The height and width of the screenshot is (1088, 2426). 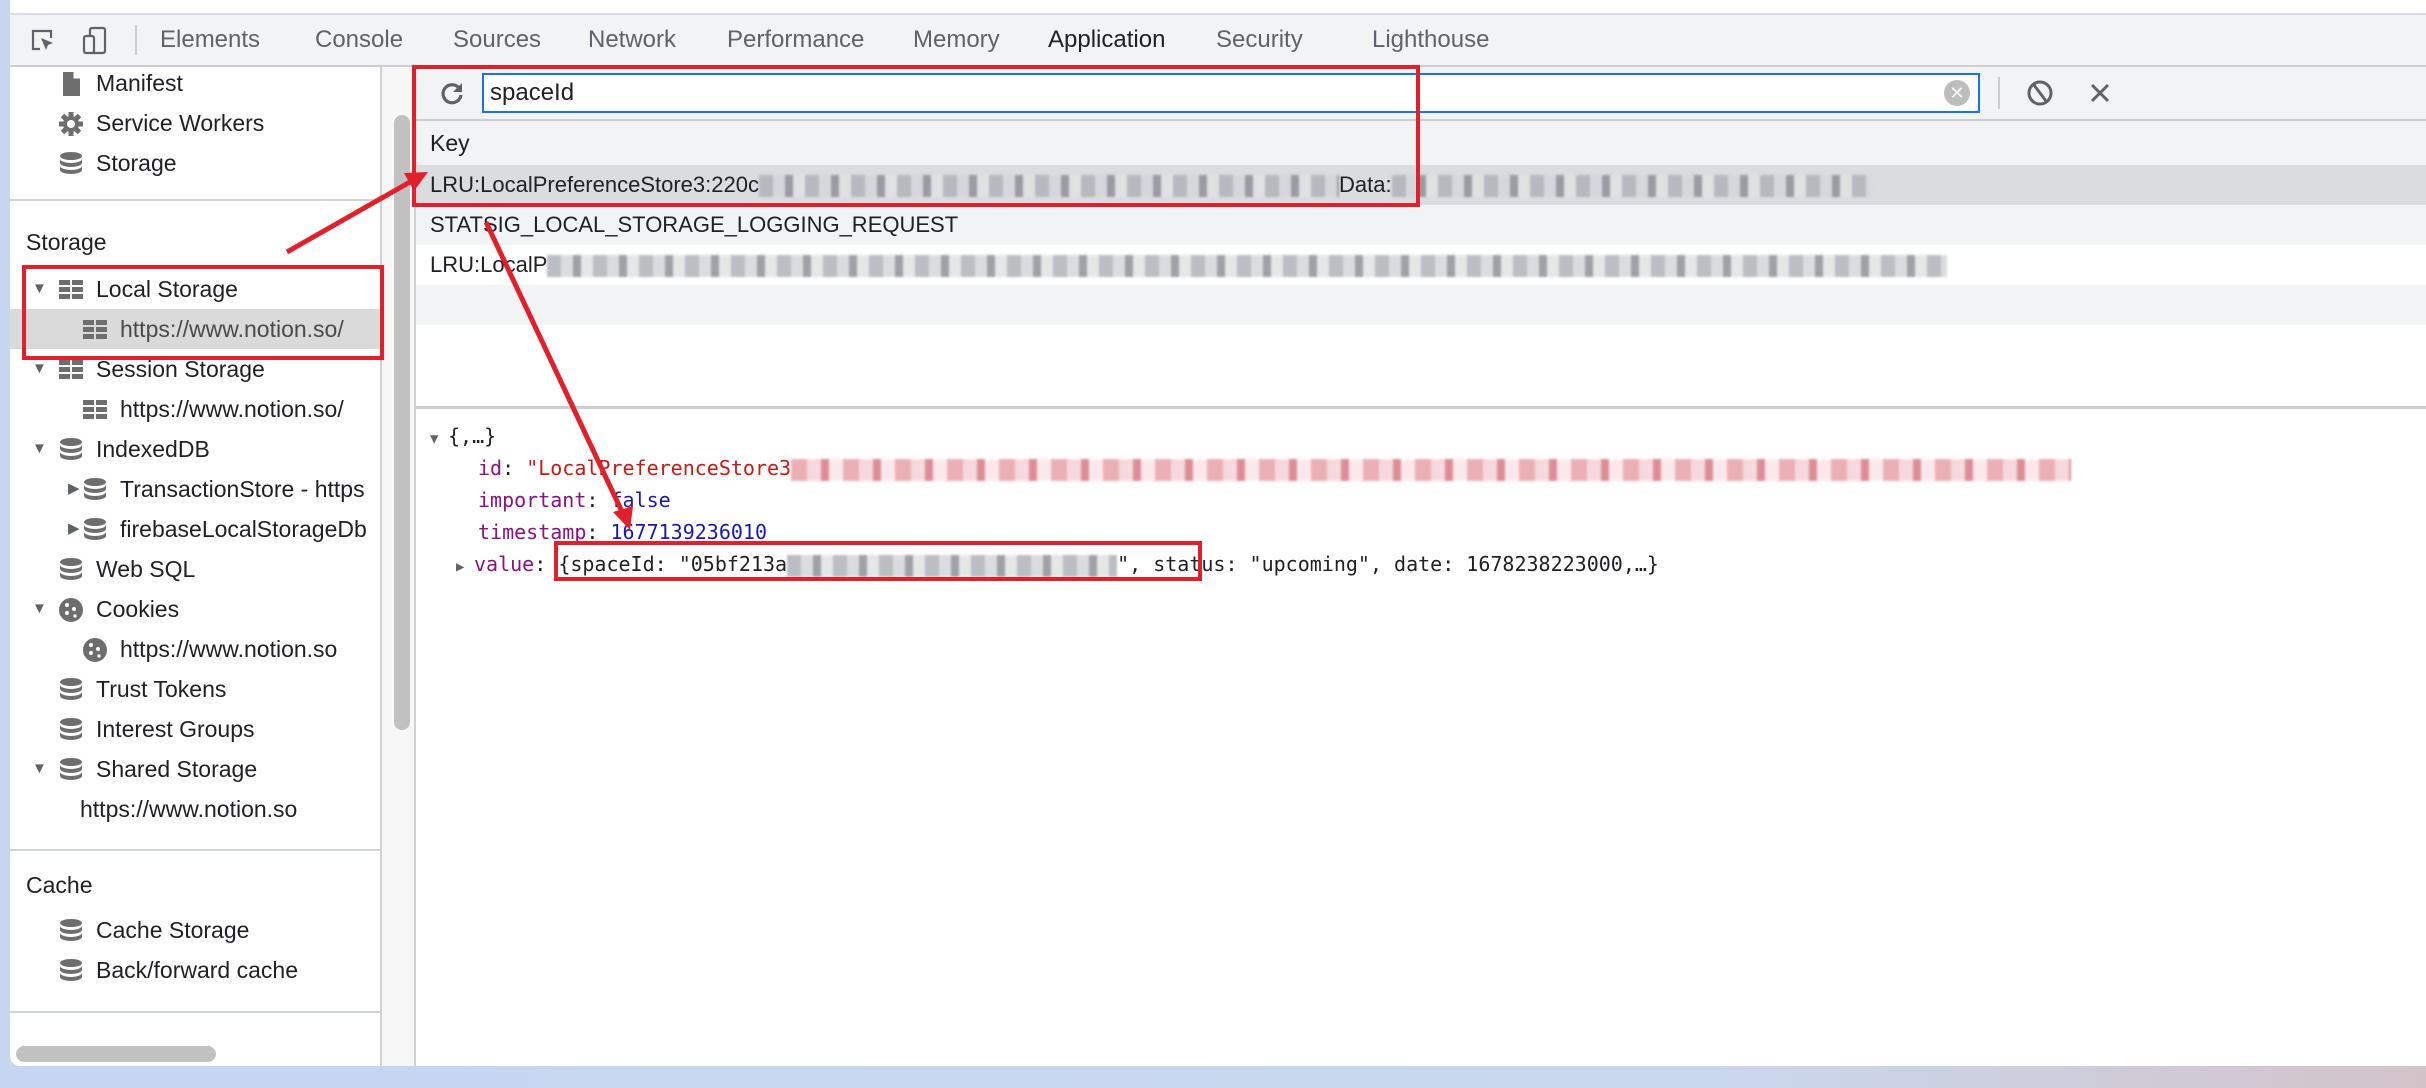 I want to click on sidebar-item-label: Interest Groups, so click(x=175, y=729).